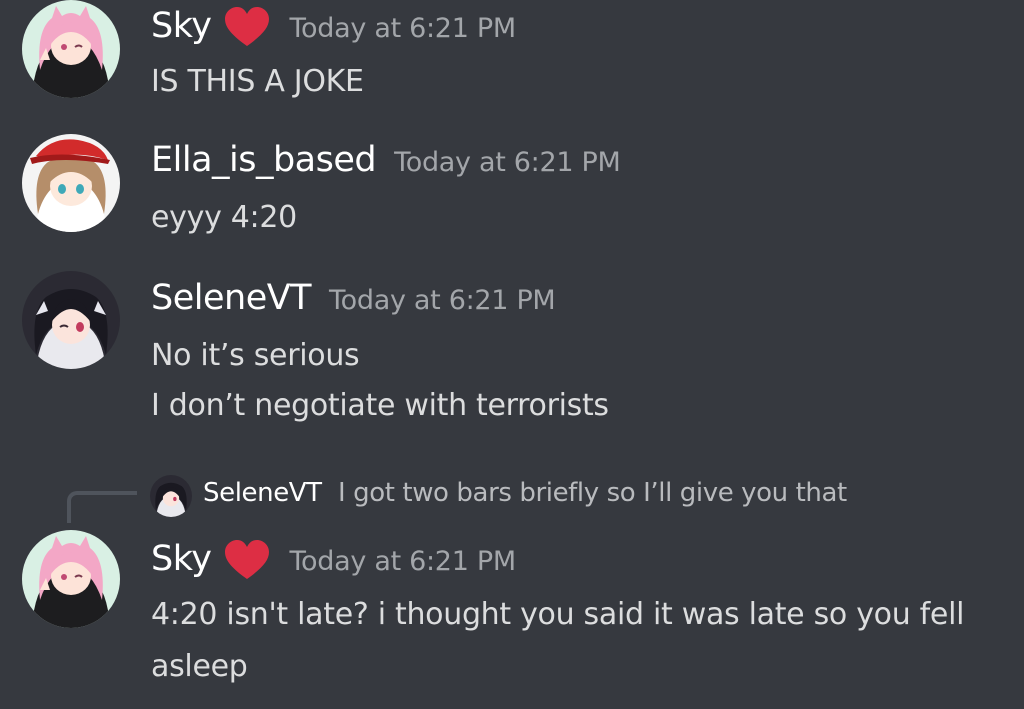 This screenshot has height=709, width=1024. What do you see at coordinates (264, 160) in the screenshot?
I see `username: Ella_is_based` at bounding box center [264, 160].